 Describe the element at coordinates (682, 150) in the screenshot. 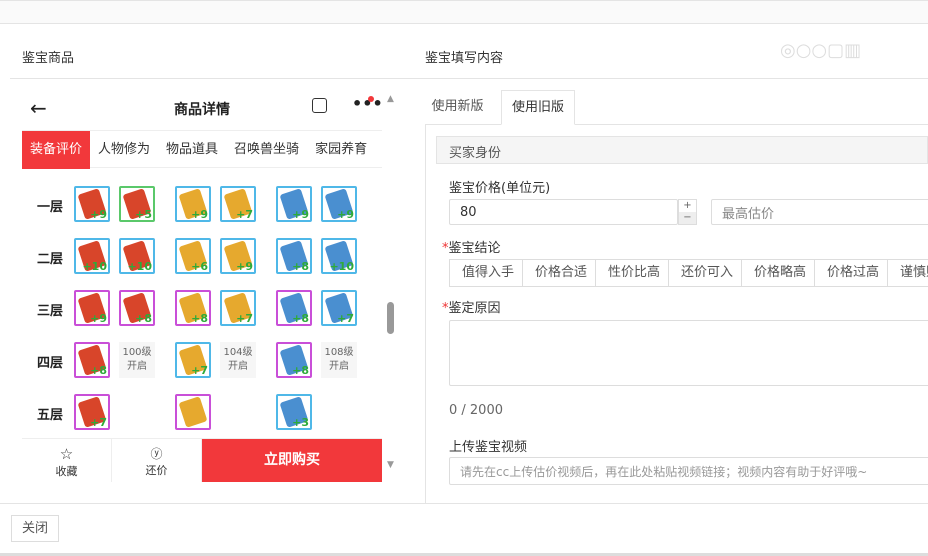

I see `section-buyer-identity: 买家身份` at that location.